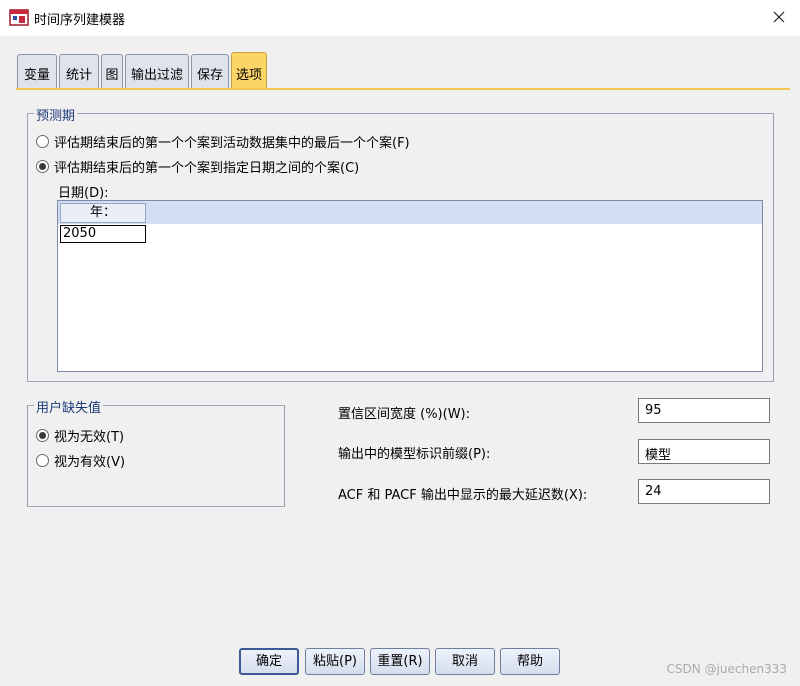 Image resolution: width=800 pixels, height=686 pixels. What do you see at coordinates (530, 661) in the screenshot?
I see `help-button: 帮助` at bounding box center [530, 661].